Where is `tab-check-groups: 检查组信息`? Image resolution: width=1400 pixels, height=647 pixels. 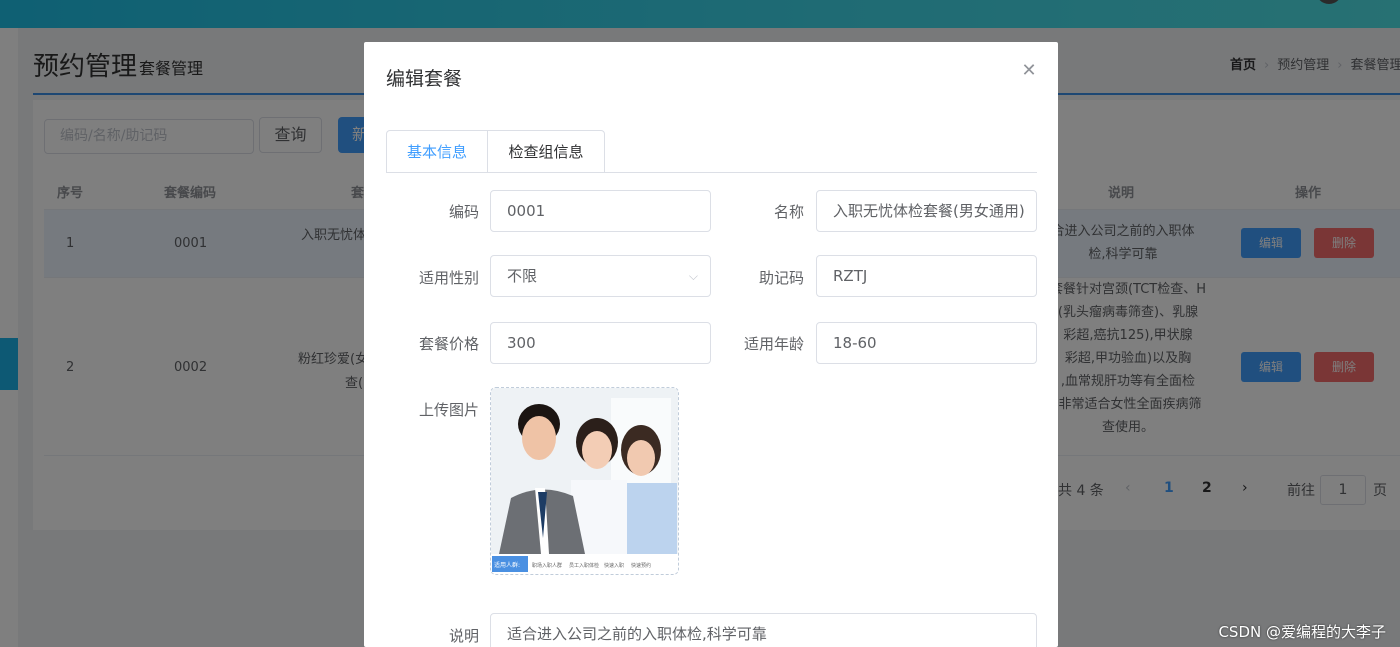
tab-check-groups: 检查组信息 is located at coordinates (546, 151).